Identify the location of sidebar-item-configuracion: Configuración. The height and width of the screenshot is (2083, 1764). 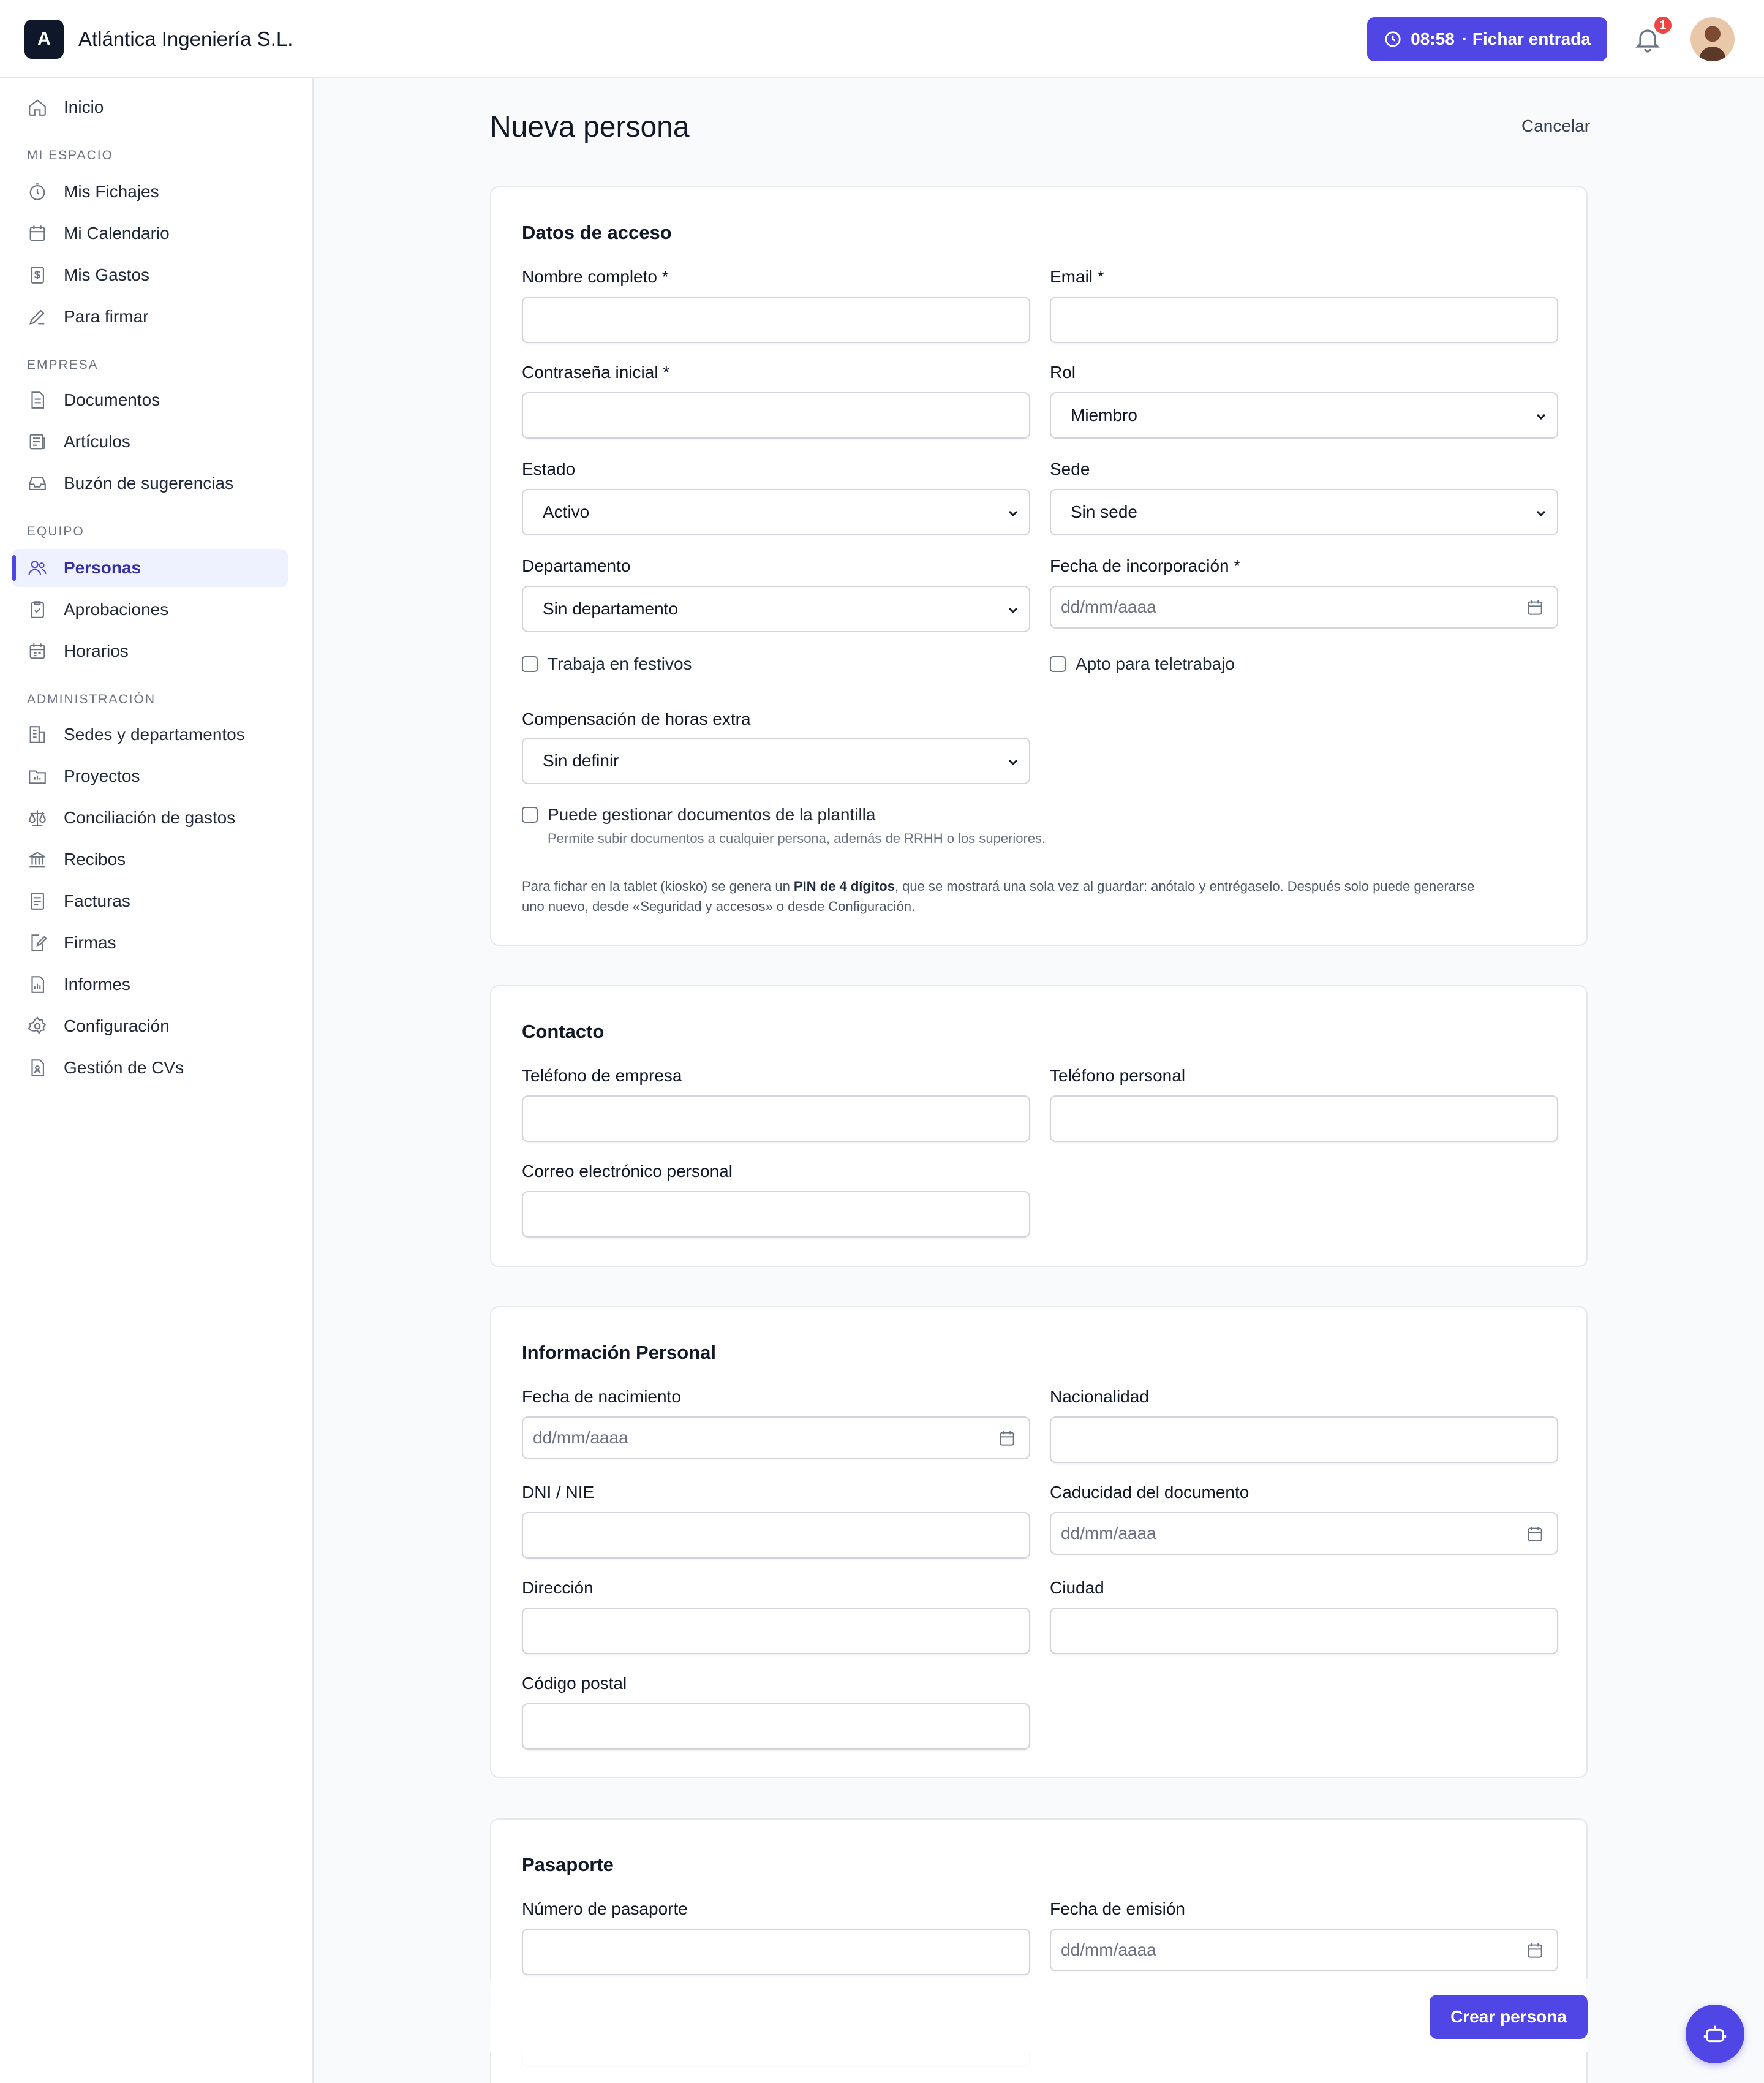
(150, 1026).